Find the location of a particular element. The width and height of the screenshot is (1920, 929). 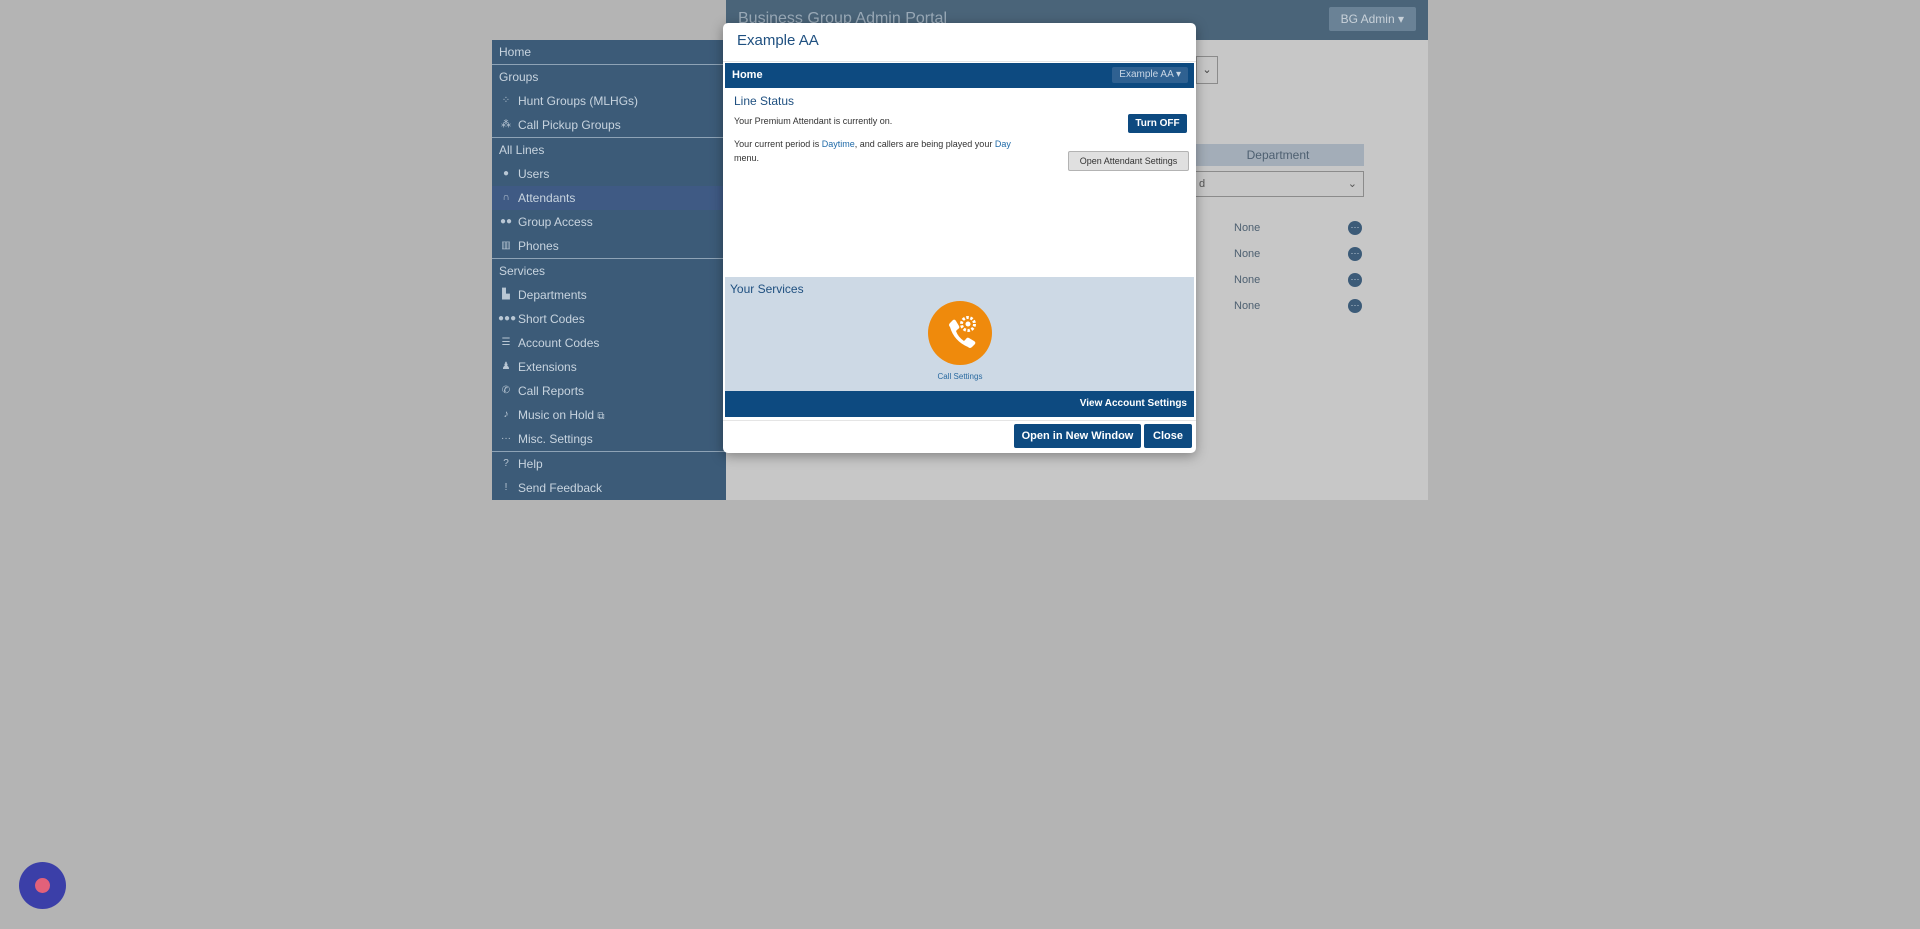

sidebar-item-label: Departments is located at coordinates (552, 295).